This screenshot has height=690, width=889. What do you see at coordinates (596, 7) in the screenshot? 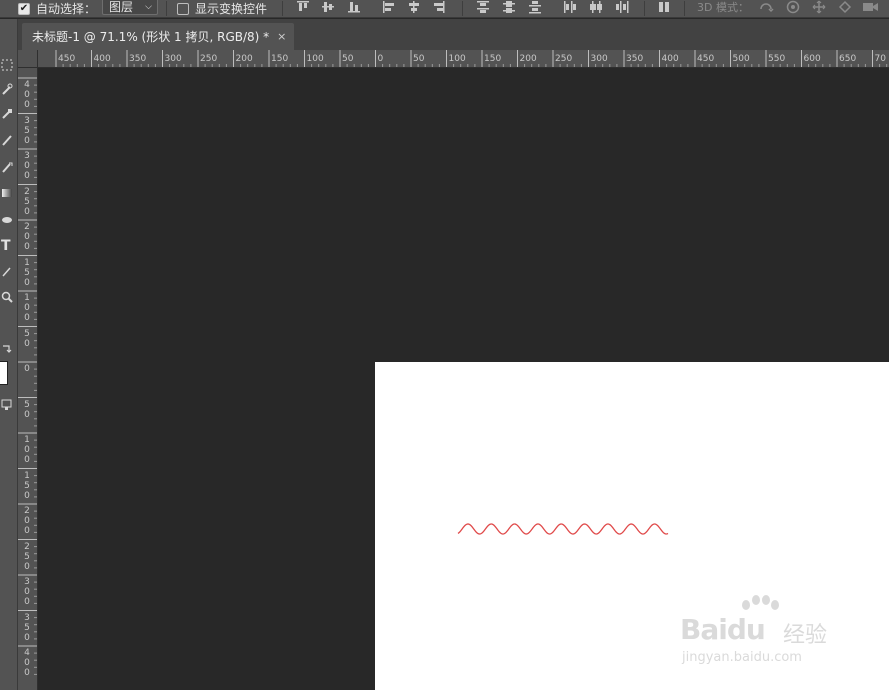
I see `distribute-horizontal-centers-icon` at bounding box center [596, 7].